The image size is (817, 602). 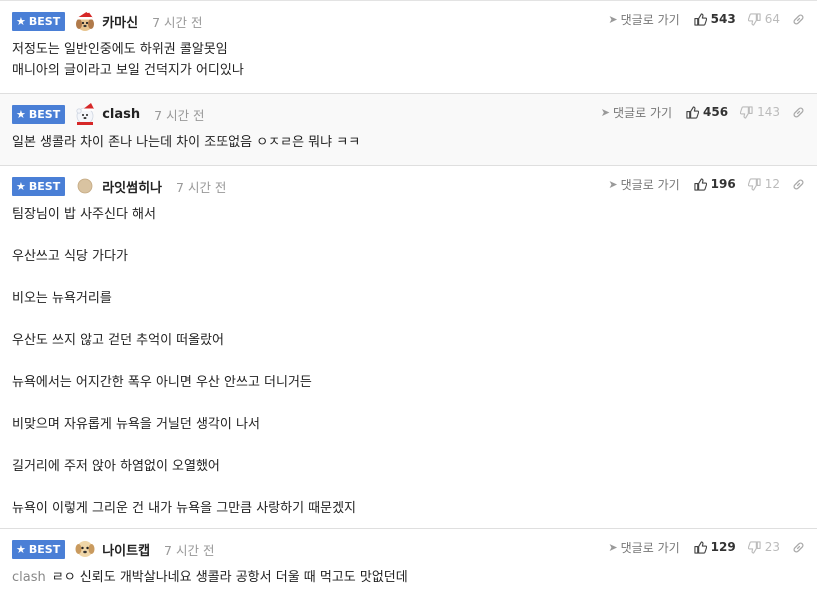 I want to click on beige-circle-icon, so click(x=85, y=186).